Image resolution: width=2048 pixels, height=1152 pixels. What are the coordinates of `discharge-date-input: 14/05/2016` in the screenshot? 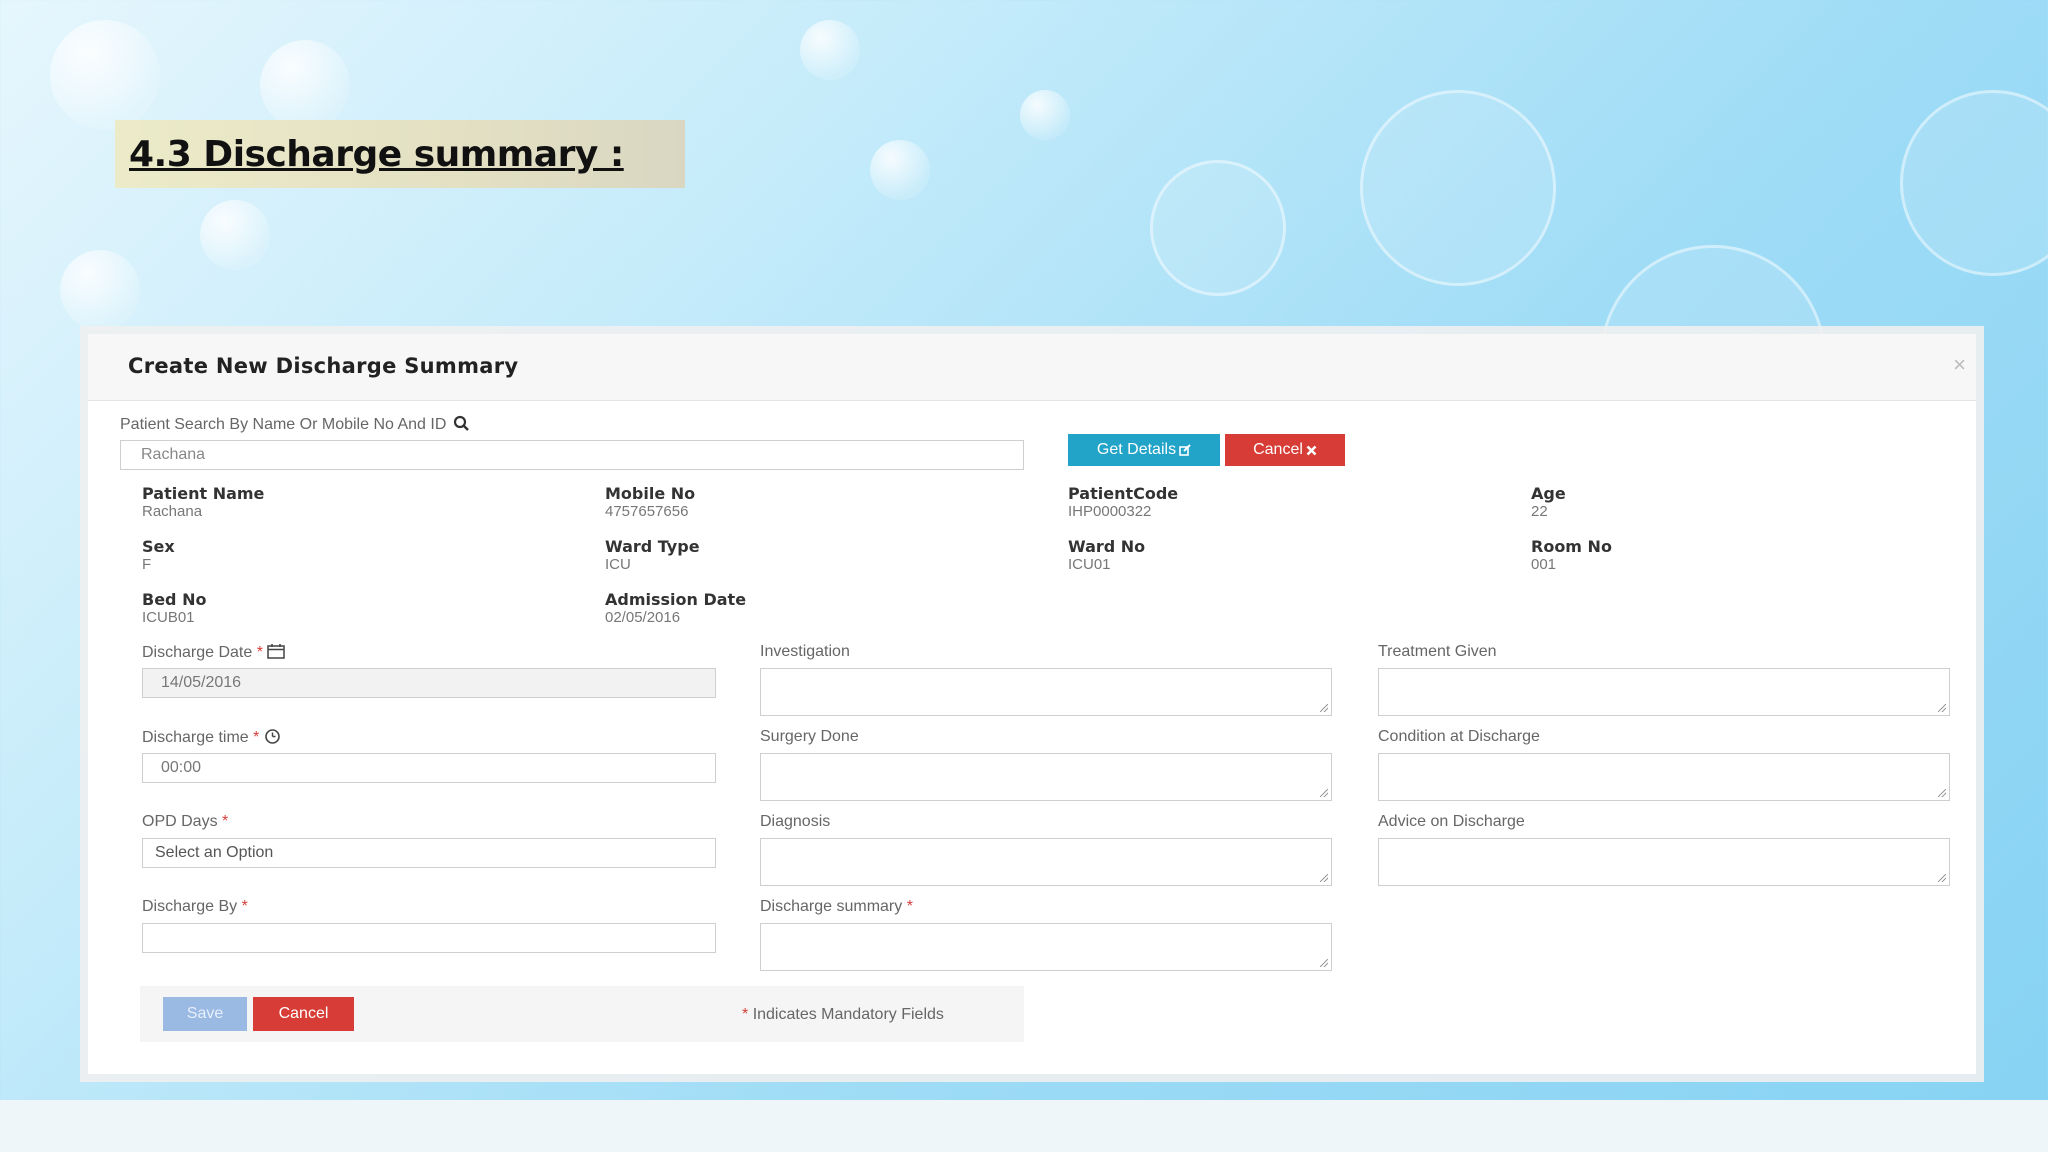 It's located at (429, 683).